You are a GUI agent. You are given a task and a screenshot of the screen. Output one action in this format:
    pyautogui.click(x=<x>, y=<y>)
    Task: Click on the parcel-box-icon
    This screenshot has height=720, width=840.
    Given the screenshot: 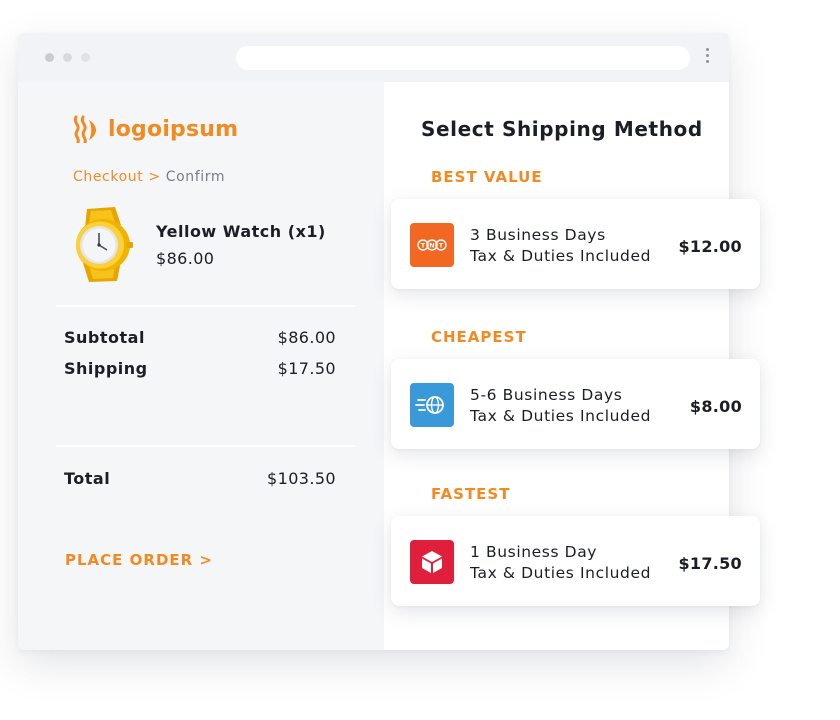 What is the action you would take?
    pyautogui.click(x=432, y=562)
    